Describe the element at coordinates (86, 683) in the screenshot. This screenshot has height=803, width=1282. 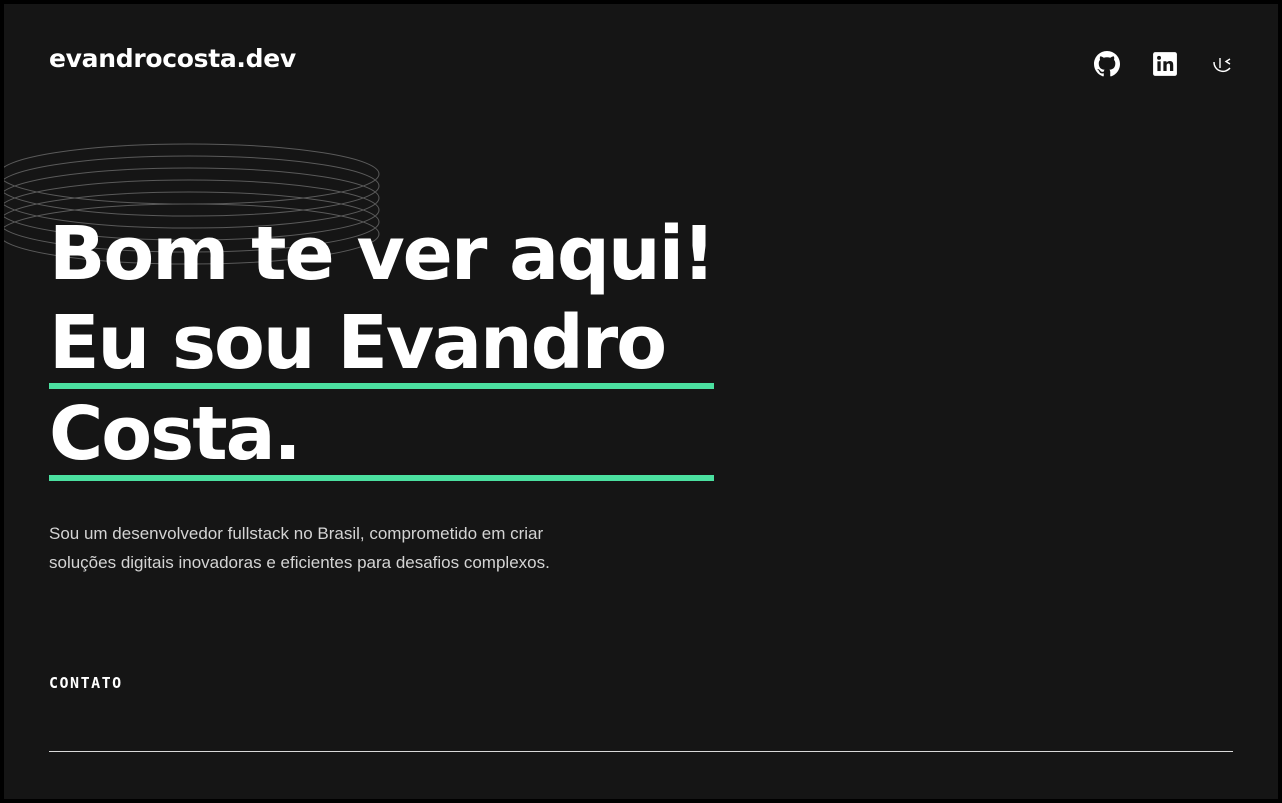
I see `contact-link: CONTATO` at that location.